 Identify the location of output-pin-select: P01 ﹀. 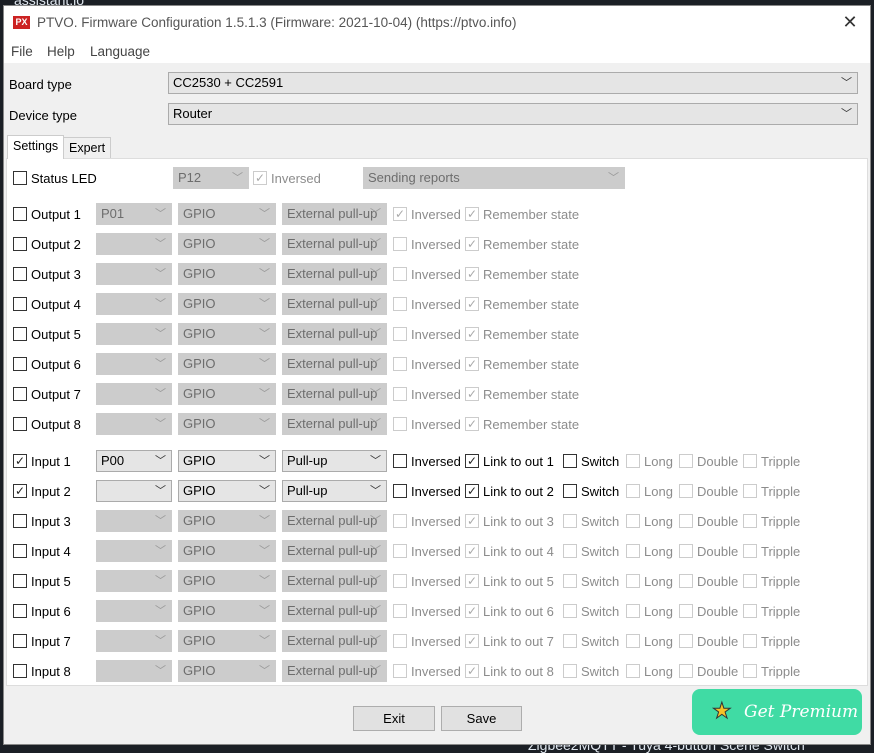
(134, 214).